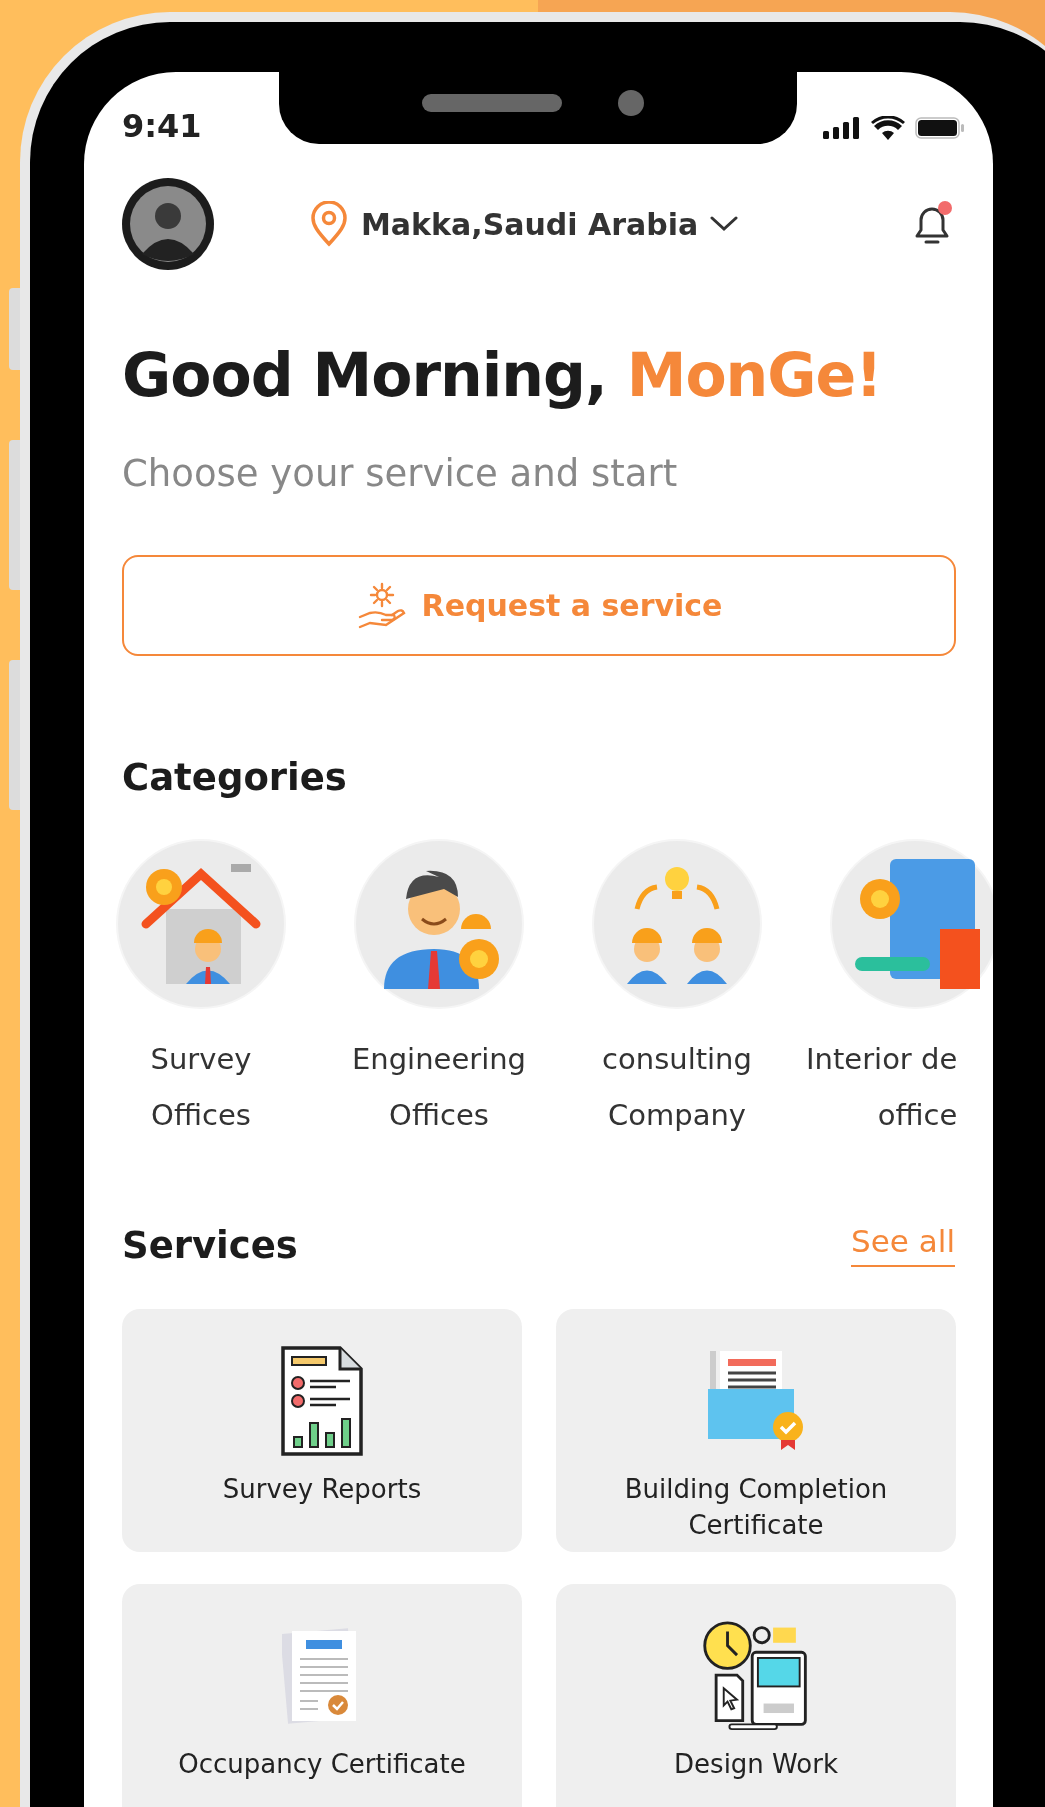  Describe the element at coordinates (210, 1245) in the screenshot. I see `section-title: Services` at that location.